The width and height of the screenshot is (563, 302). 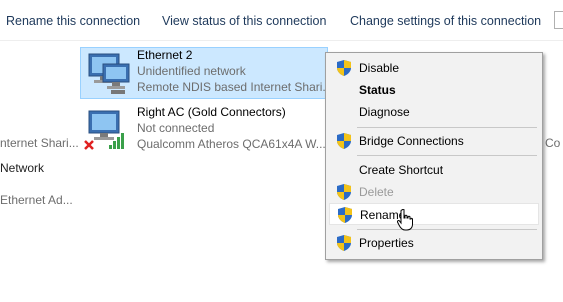 I want to click on menu-item-bridge-connections: Bridge Connections, so click(x=434, y=141).